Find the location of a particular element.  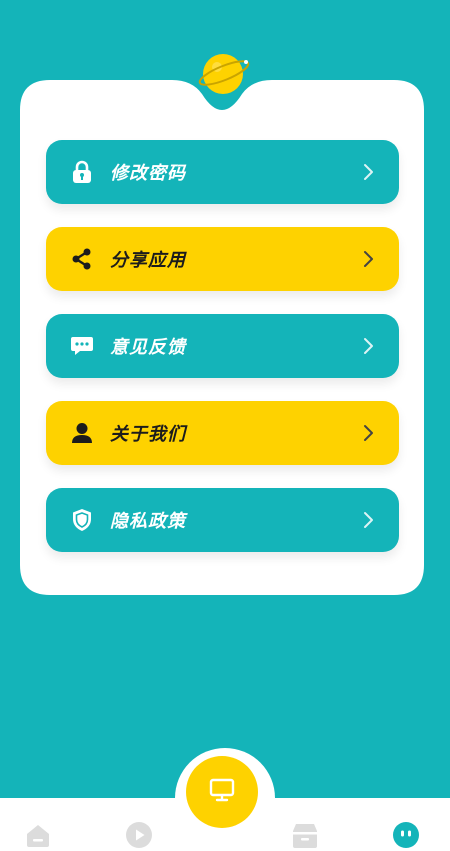

menu-item-about-us: 关于我们 is located at coordinates (222, 433).